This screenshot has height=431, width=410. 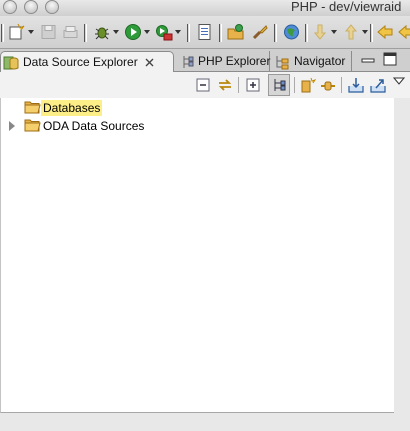 What do you see at coordinates (198, 108) in the screenshot?
I see `tree-item-databases: Databases` at bounding box center [198, 108].